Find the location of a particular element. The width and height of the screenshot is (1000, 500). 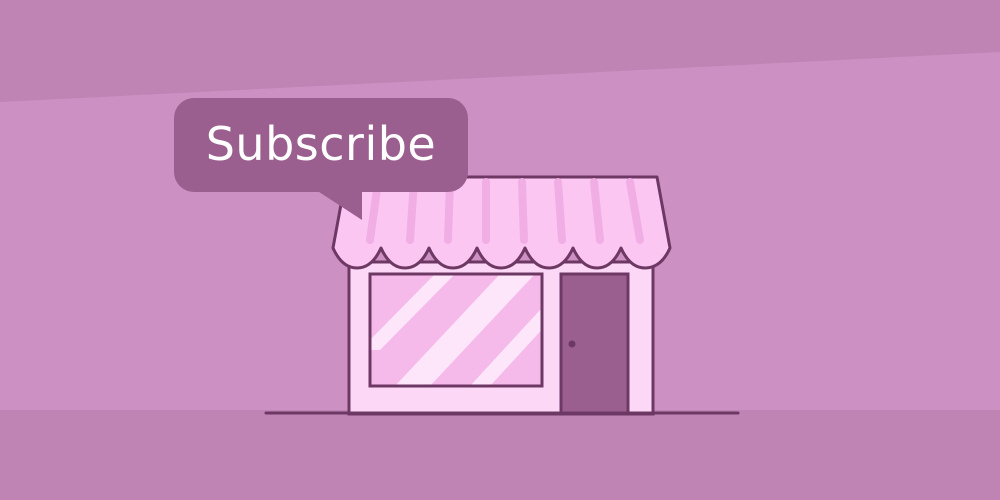

subscribe-button: Subscribe is located at coordinates (321, 145).